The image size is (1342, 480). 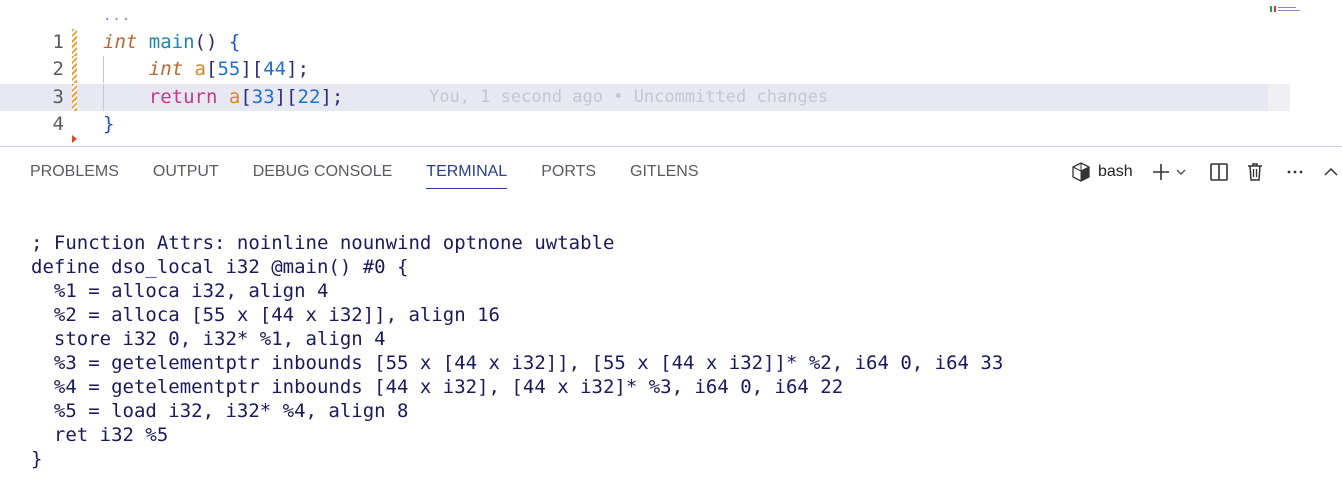 What do you see at coordinates (186, 172) in the screenshot?
I see `tab-output: OUTPUT` at bounding box center [186, 172].